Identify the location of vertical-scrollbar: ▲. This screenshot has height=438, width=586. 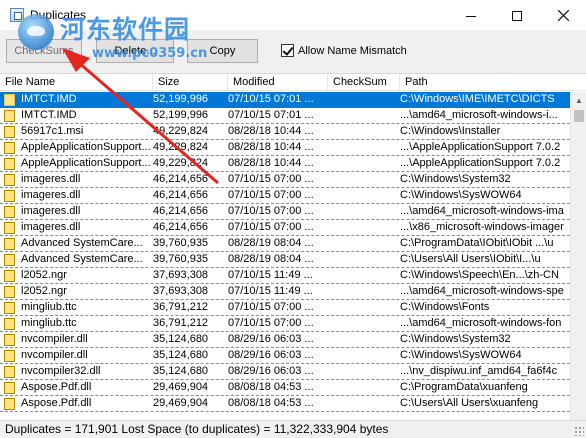
(578, 256).